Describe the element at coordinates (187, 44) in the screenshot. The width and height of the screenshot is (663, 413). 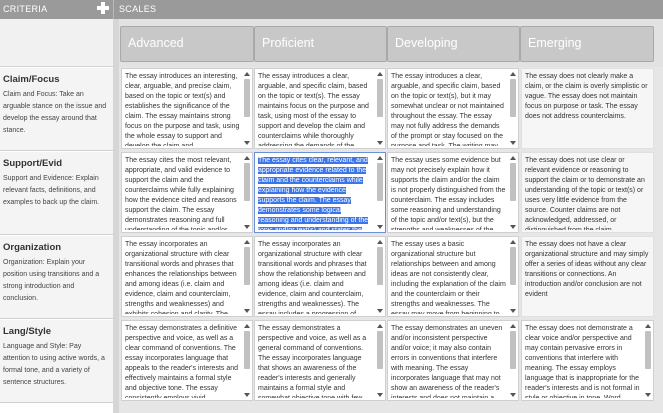
I see `scale-header-advanced: Advanced` at that location.